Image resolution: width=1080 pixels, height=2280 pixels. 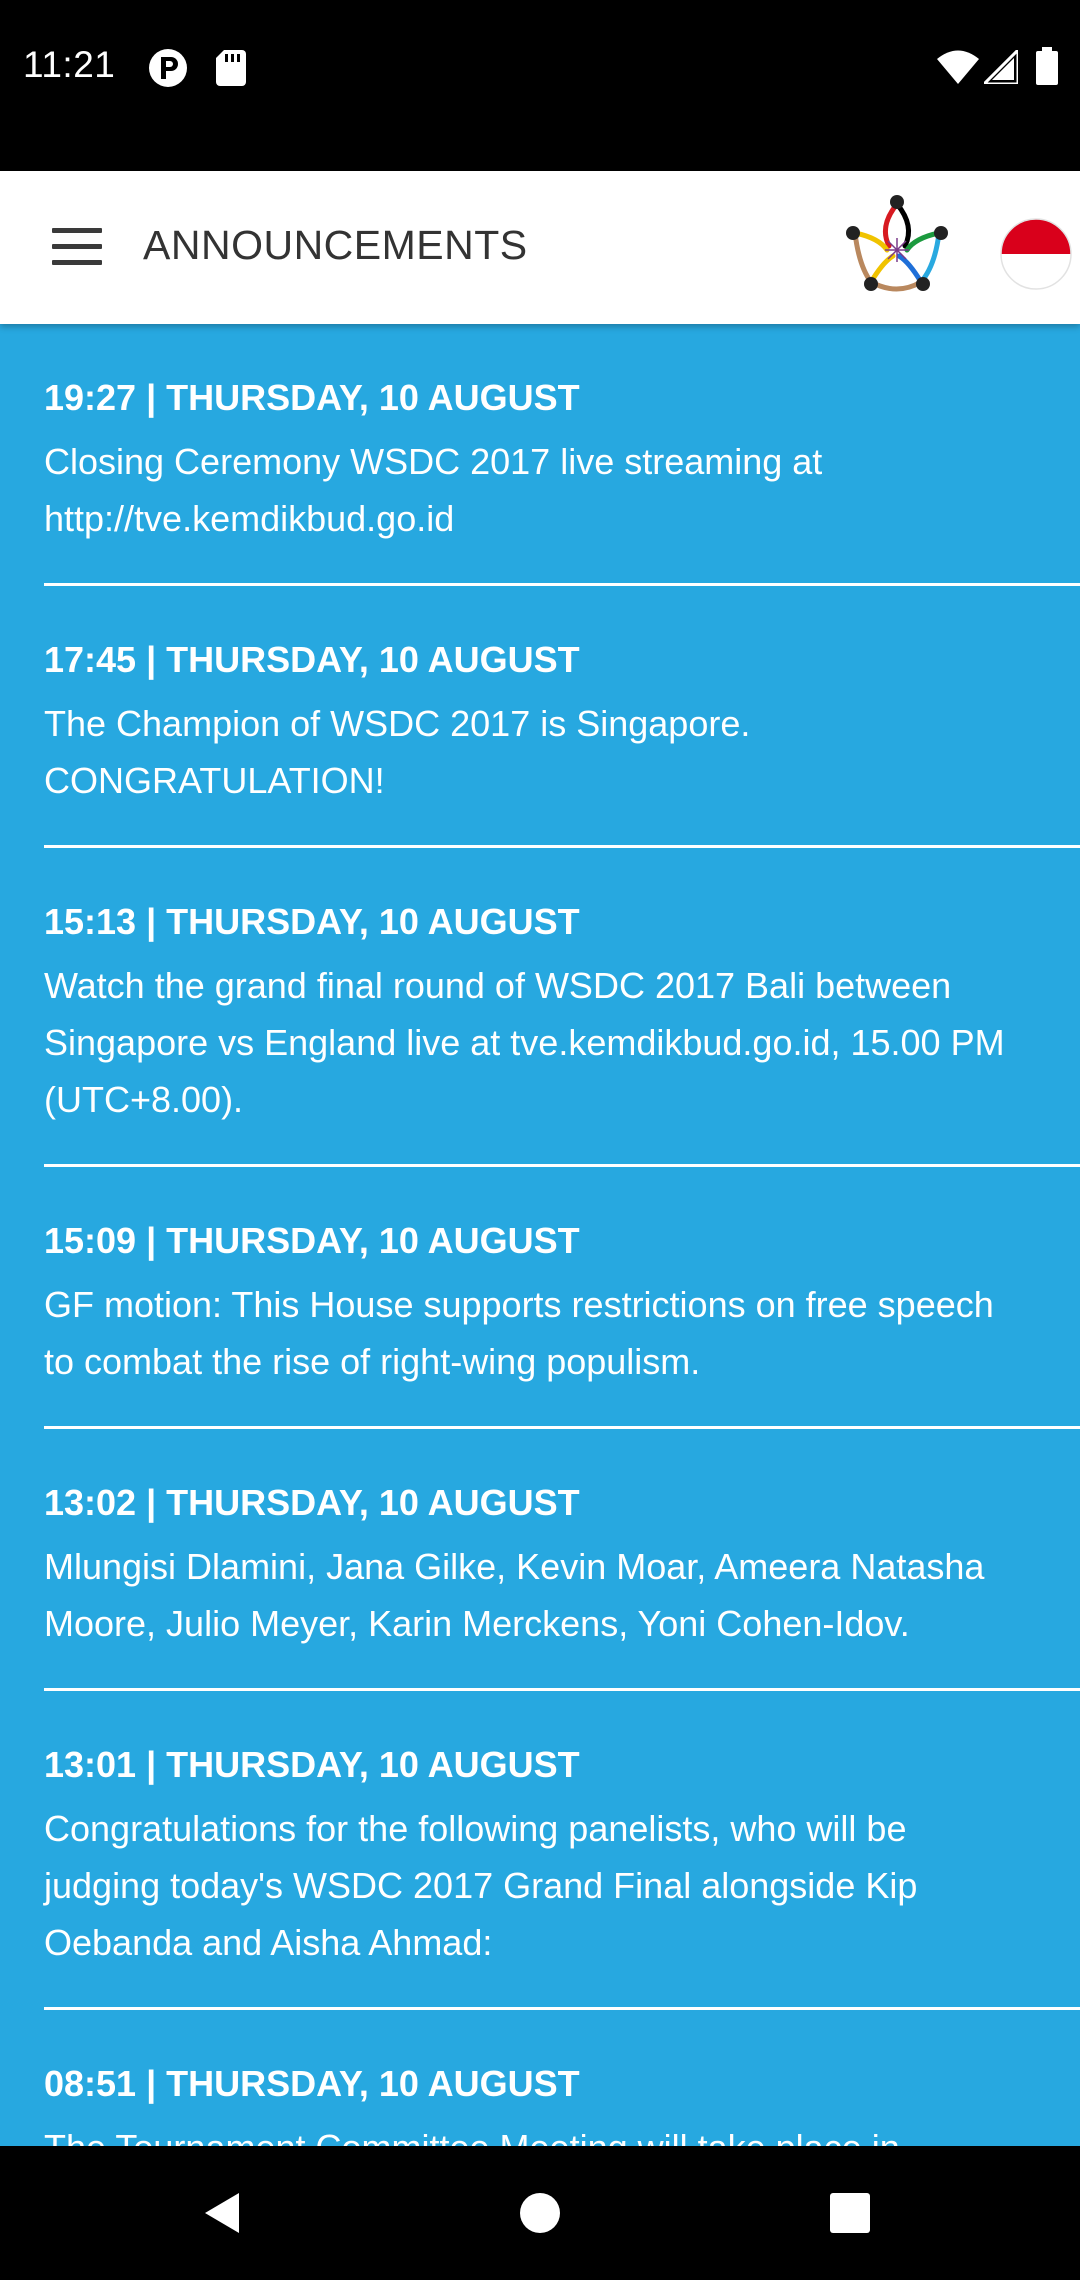 I want to click on home-icon, so click(x=540, y=2213).